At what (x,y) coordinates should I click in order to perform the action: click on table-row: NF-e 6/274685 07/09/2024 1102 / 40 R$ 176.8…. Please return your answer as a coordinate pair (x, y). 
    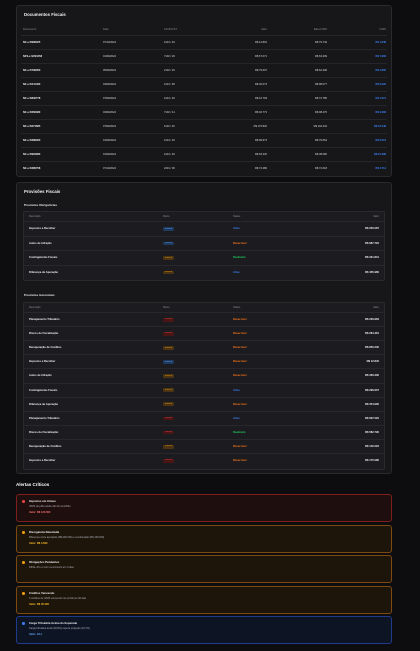
    Looking at the image, I should click on (204, 126).